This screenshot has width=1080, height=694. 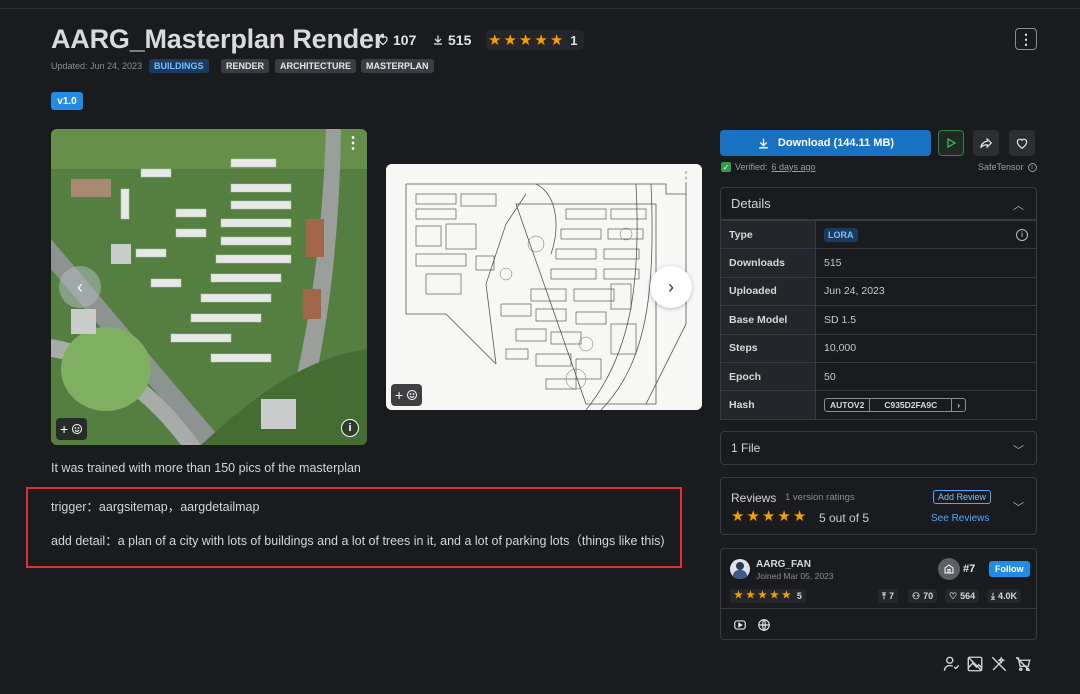 What do you see at coordinates (968, 596) in the screenshot?
I see `likes-count: 564` at bounding box center [968, 596].